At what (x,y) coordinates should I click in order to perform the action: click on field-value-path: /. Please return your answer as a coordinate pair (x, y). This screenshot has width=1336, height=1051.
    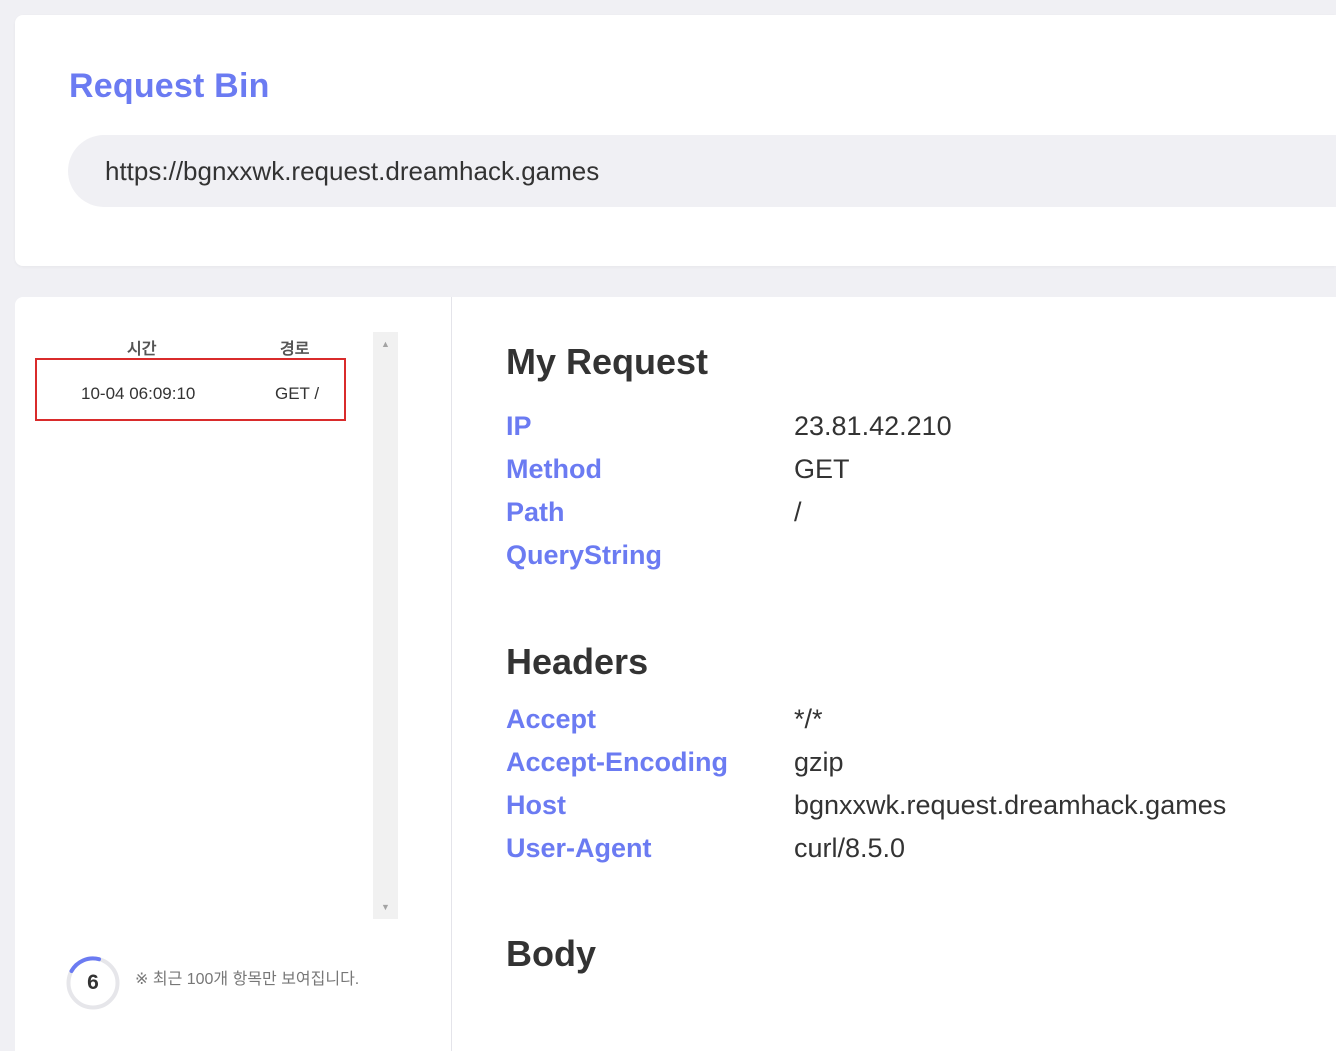
    Looking at the image, I should click on (798, 512).